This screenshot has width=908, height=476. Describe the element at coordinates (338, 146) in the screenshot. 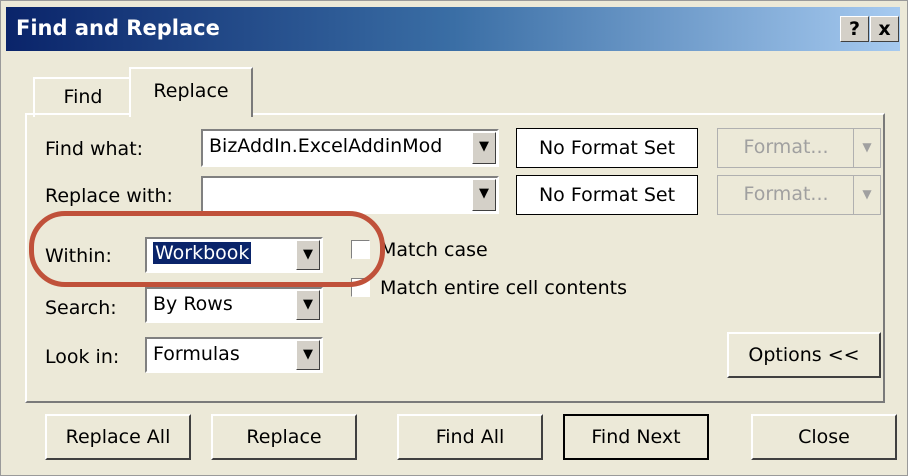

I see `find-what-input: BizAddIn.ExcelAddinMod` at that location.